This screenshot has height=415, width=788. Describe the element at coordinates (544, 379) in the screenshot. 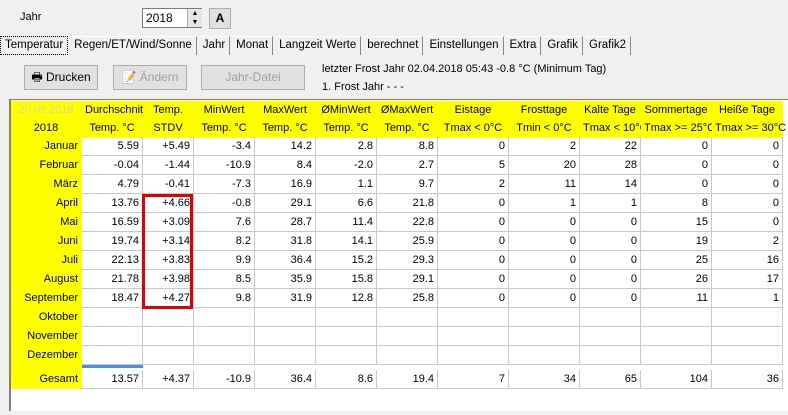

I see `total-frost-days: 34` at that location.